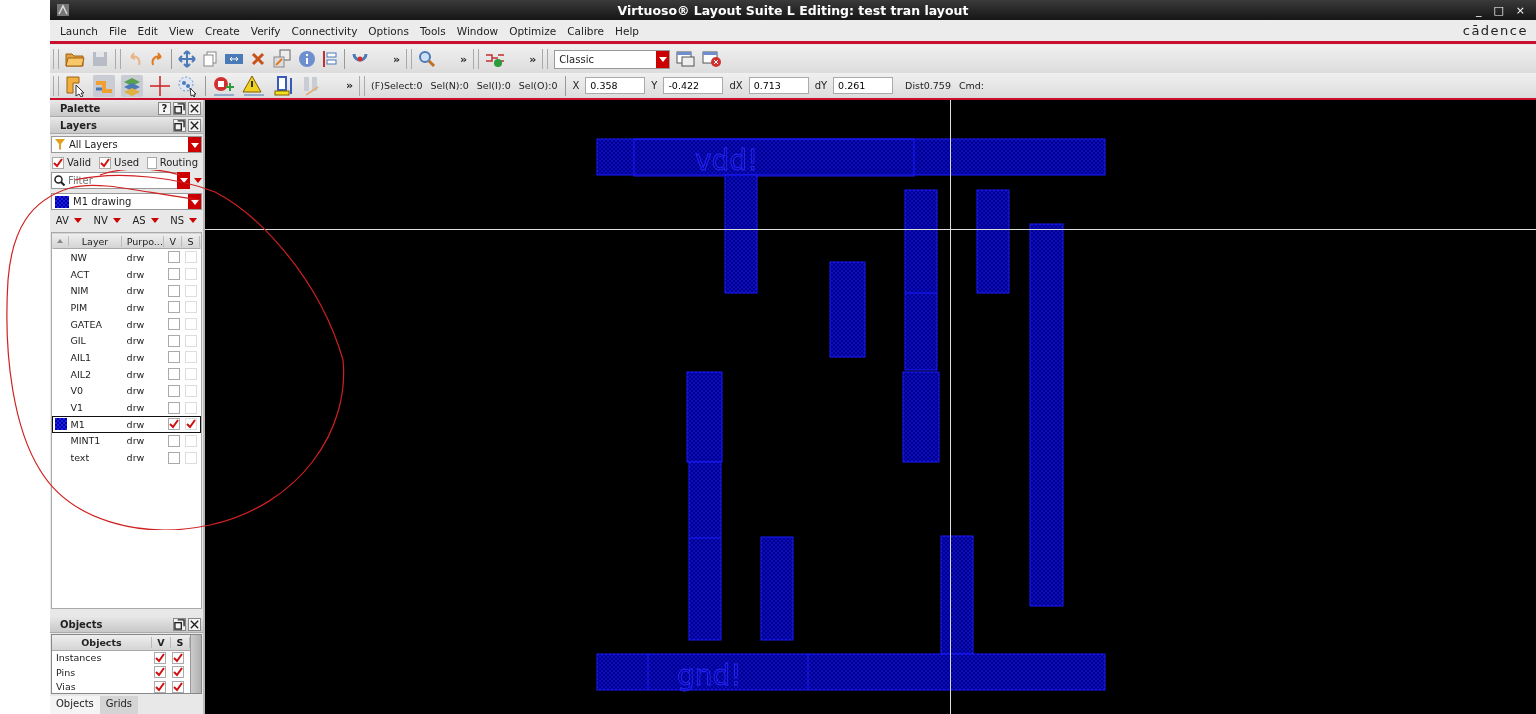 This screenshot has height=714, width=1536. I want to click on layer-row: AIL1 drw, so click(126, 357).